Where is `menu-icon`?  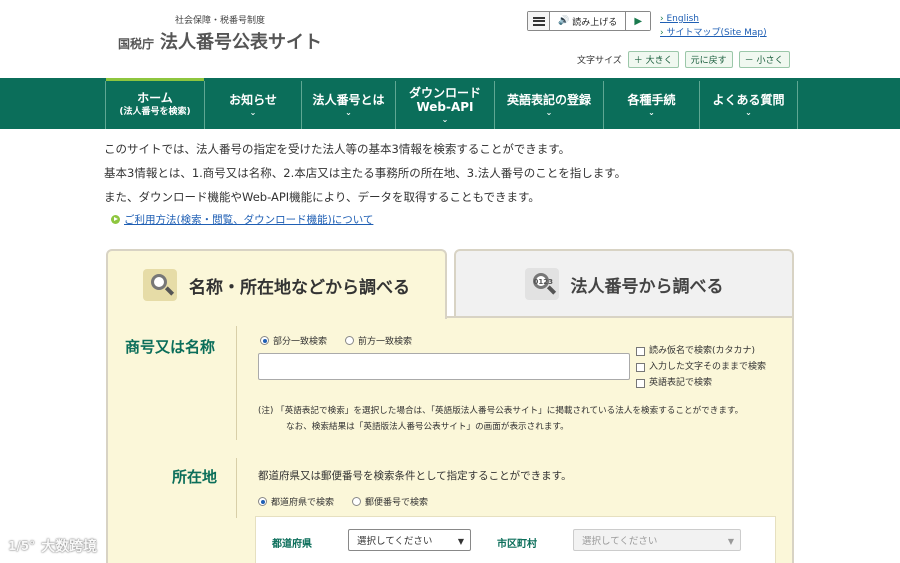 menu-icon is located at coordinates (538, 21).